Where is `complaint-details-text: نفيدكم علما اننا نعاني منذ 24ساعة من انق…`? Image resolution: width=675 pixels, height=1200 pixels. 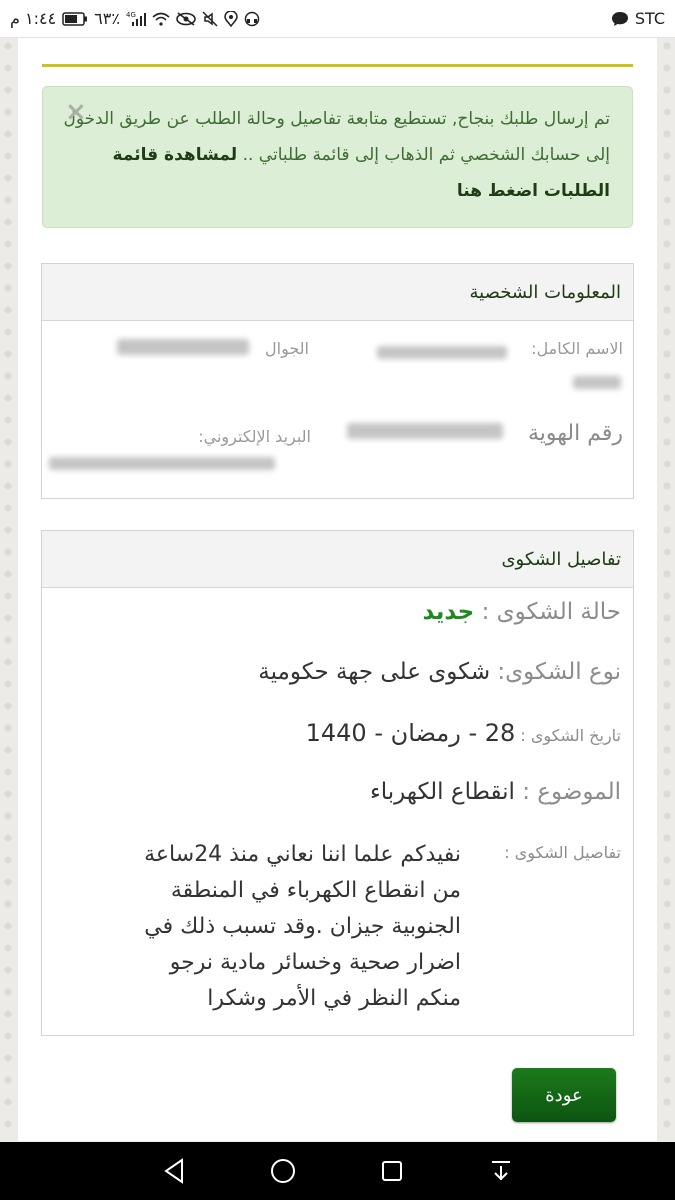 complaint-details-text: نفيدكم علما اننا نعاني منذ 24ساعة من انق… is located at coordinates (256, 927).